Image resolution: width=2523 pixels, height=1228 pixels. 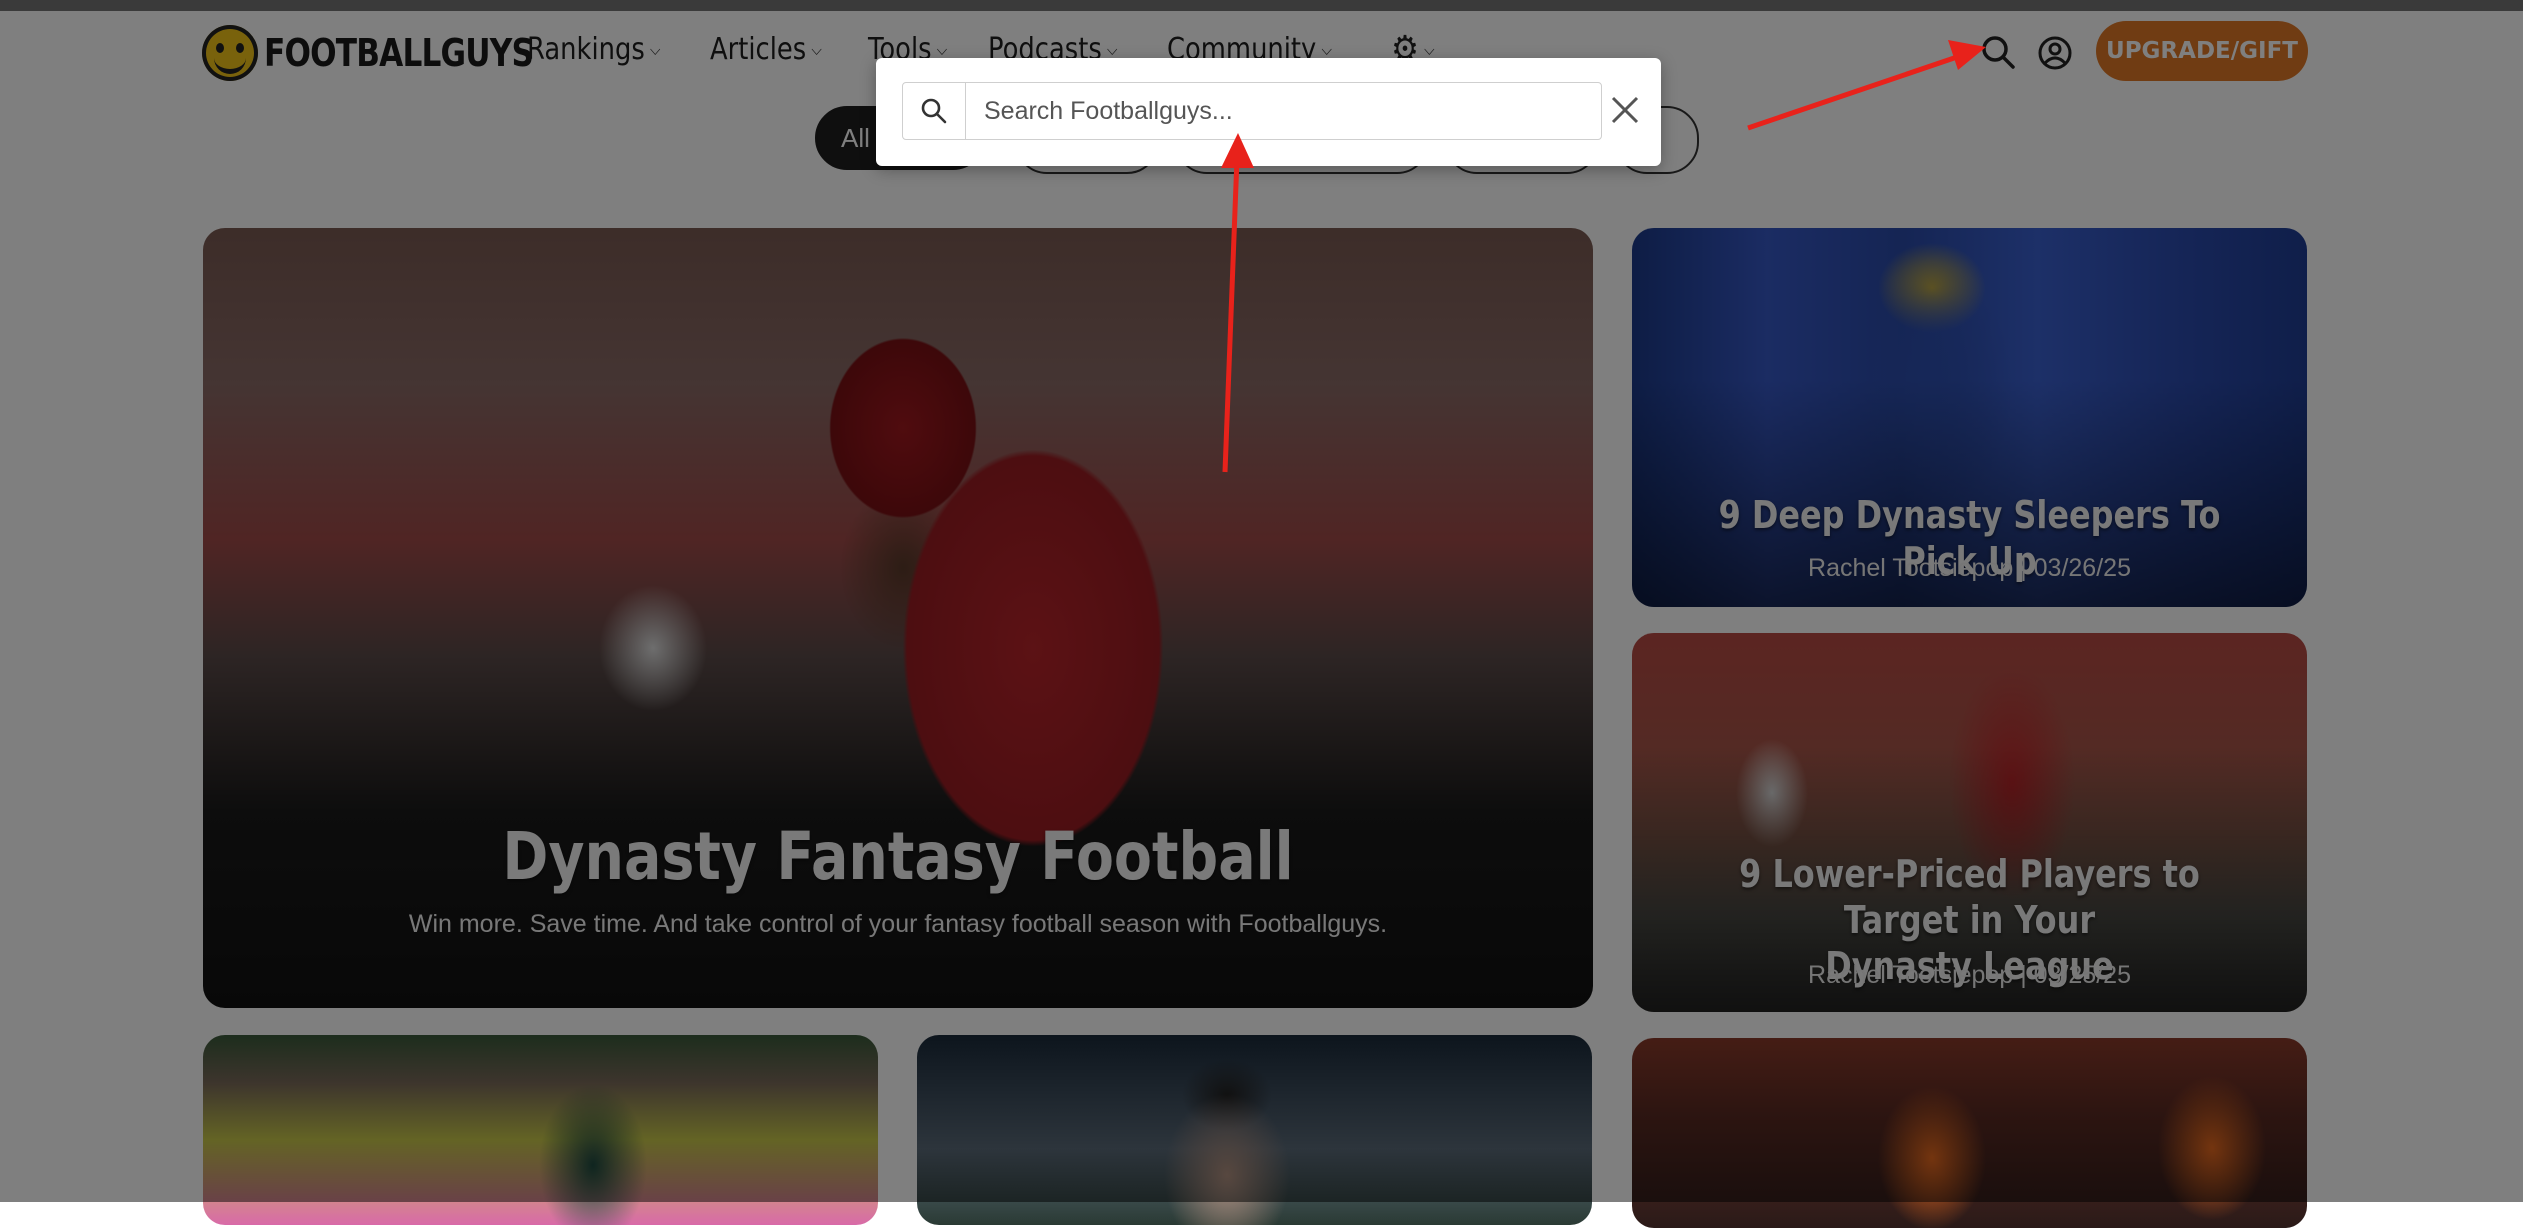 I want to click on search-submit-button, so click(x=934, y=111).